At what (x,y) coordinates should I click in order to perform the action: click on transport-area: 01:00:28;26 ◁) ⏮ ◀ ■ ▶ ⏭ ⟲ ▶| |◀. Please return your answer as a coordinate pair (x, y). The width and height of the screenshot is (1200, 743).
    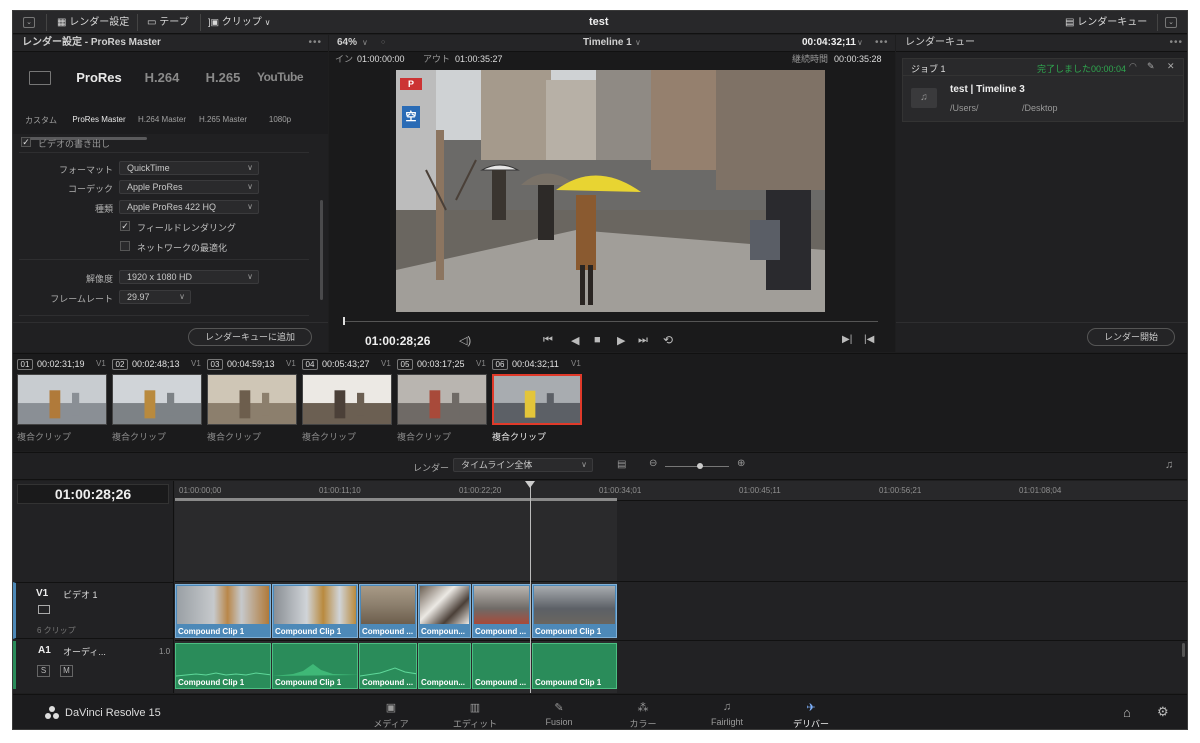
    Looking at the image, I should click on (612, 333).